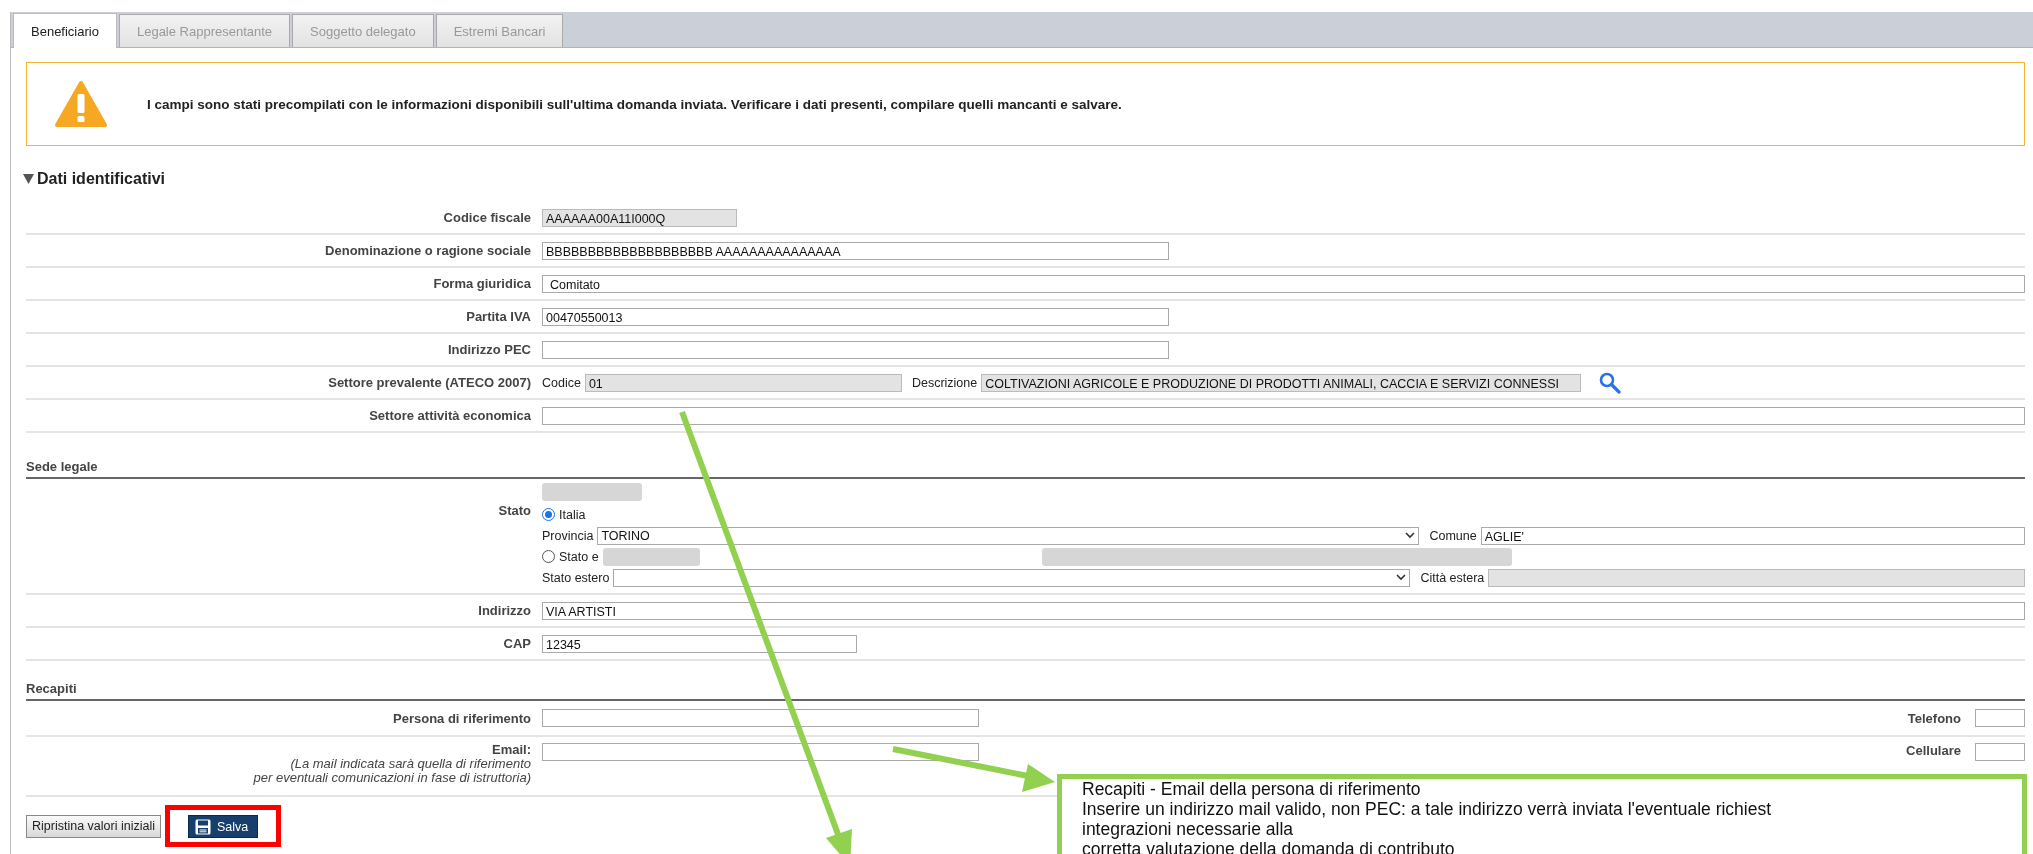 The width and height of the screenshot is (2033, 854). What do you see at coordinates (504, 610) in the screenshot?
I see `field-label: Indirizzo` at bounding box center [504, 610].